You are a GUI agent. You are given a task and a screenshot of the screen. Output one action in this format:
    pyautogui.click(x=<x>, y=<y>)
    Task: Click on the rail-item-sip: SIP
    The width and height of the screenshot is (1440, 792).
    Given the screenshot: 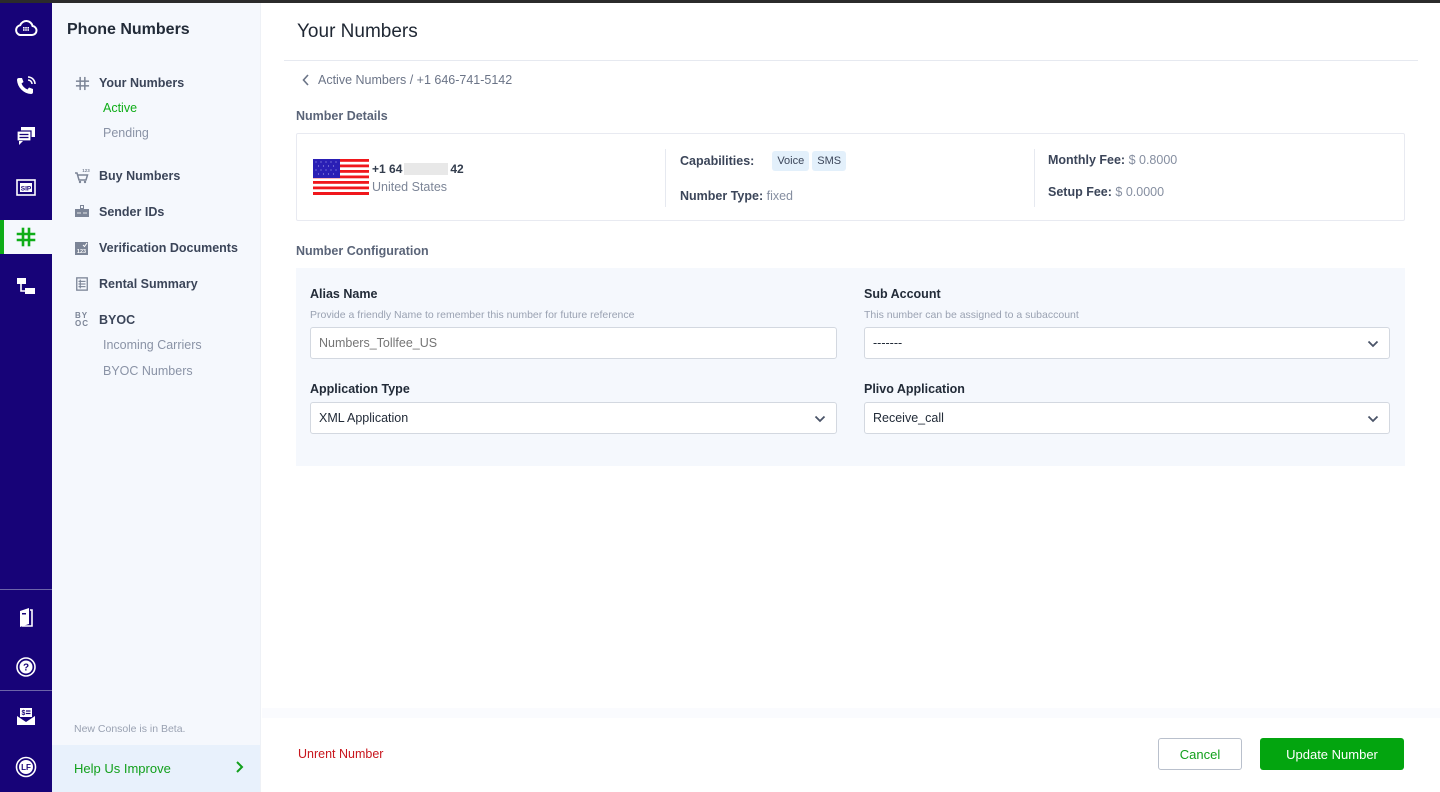 What is the action you would take?
    pyautogui.click(x=26, y=187)
    